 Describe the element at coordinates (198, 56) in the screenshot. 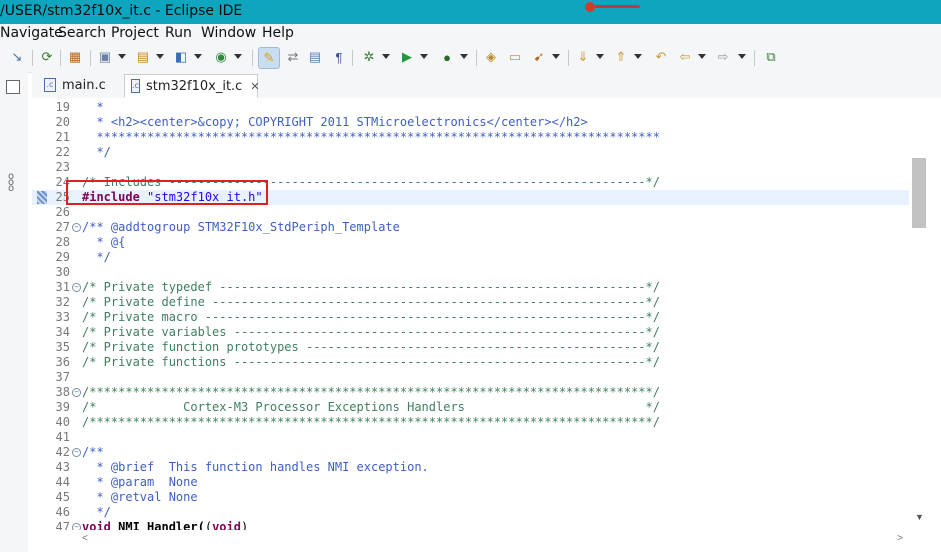

I see `new-source-caret-icon` at that location.